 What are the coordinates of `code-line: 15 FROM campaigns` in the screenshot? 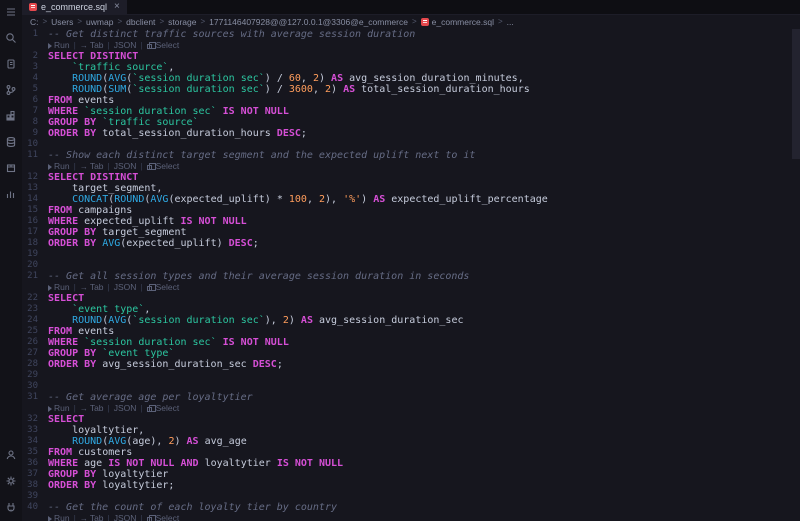 It's located at (411, 210).